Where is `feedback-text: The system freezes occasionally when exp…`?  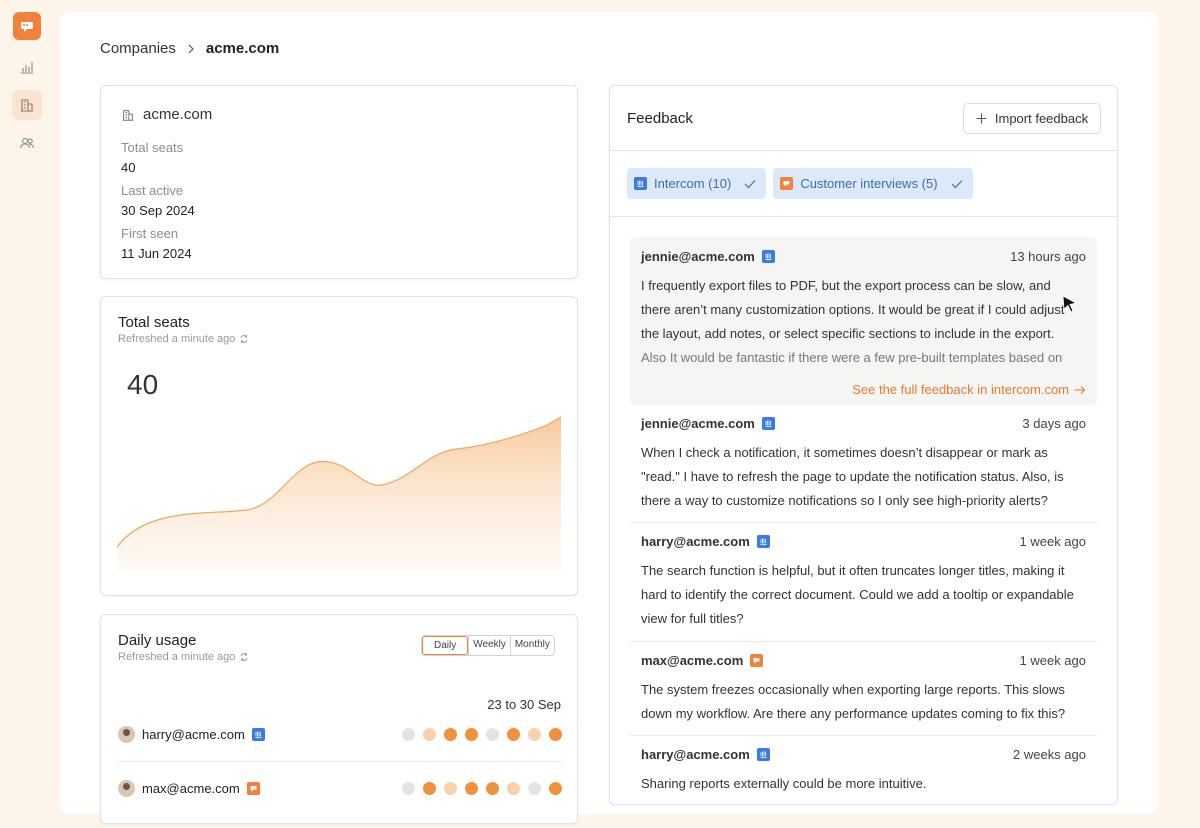
feedback-text: The system freezes occasionally when exp… is located at coordinates (863, 702).